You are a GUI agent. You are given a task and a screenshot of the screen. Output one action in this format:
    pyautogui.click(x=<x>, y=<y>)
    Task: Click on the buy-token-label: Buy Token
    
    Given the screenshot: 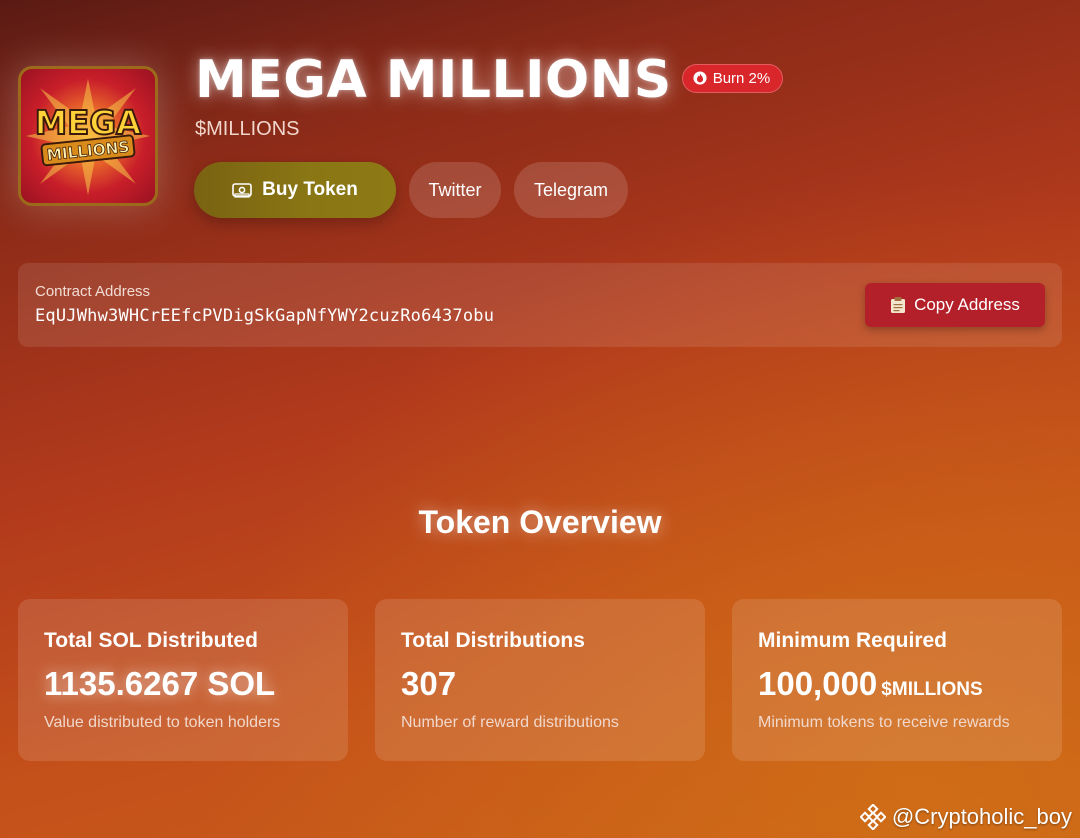 What is the action you would take?
    pyautogui.click(x=310, y=189)
    